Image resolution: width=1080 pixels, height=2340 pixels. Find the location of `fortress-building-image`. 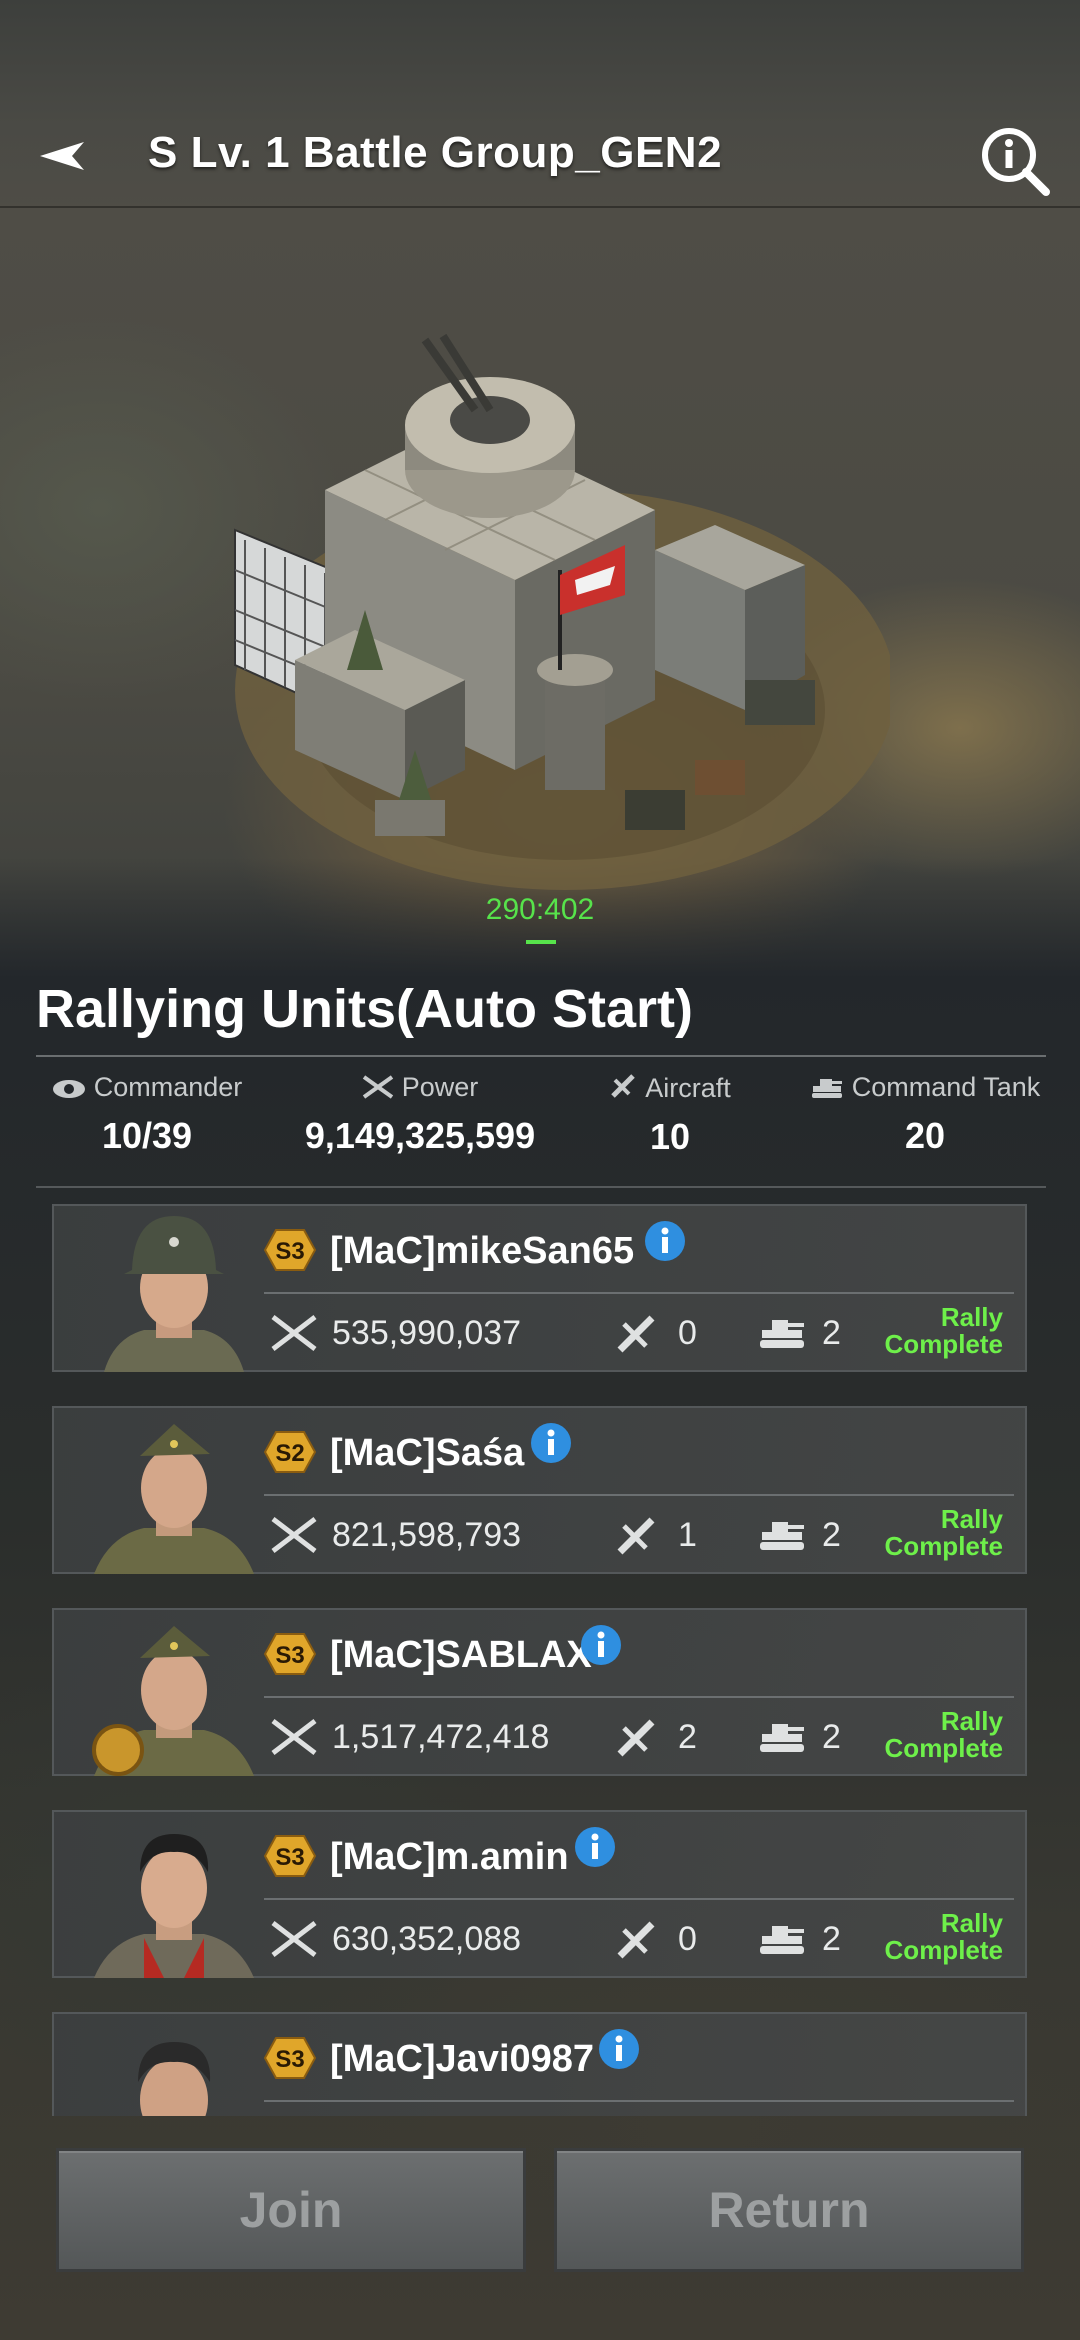

fortress-building-image is located at coordinates (562, 611).